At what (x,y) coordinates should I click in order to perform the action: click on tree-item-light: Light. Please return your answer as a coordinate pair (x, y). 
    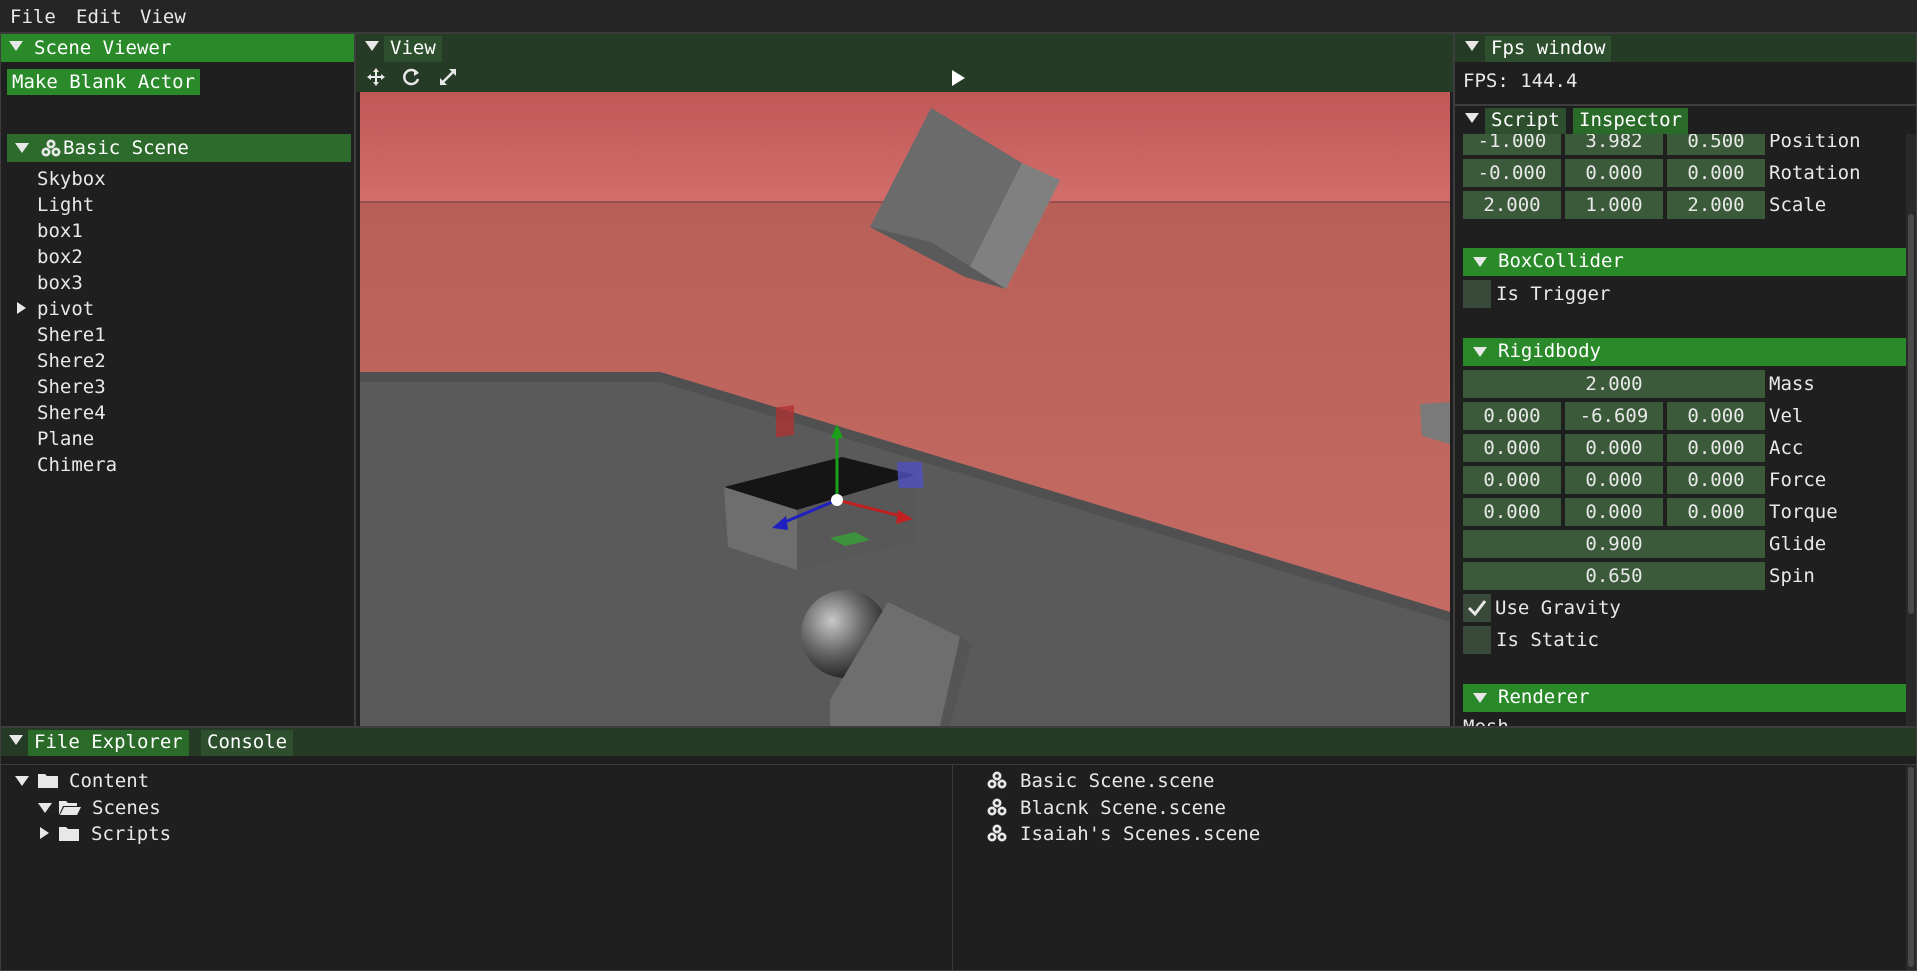
    Looking at the image, I should click on (65, 205).